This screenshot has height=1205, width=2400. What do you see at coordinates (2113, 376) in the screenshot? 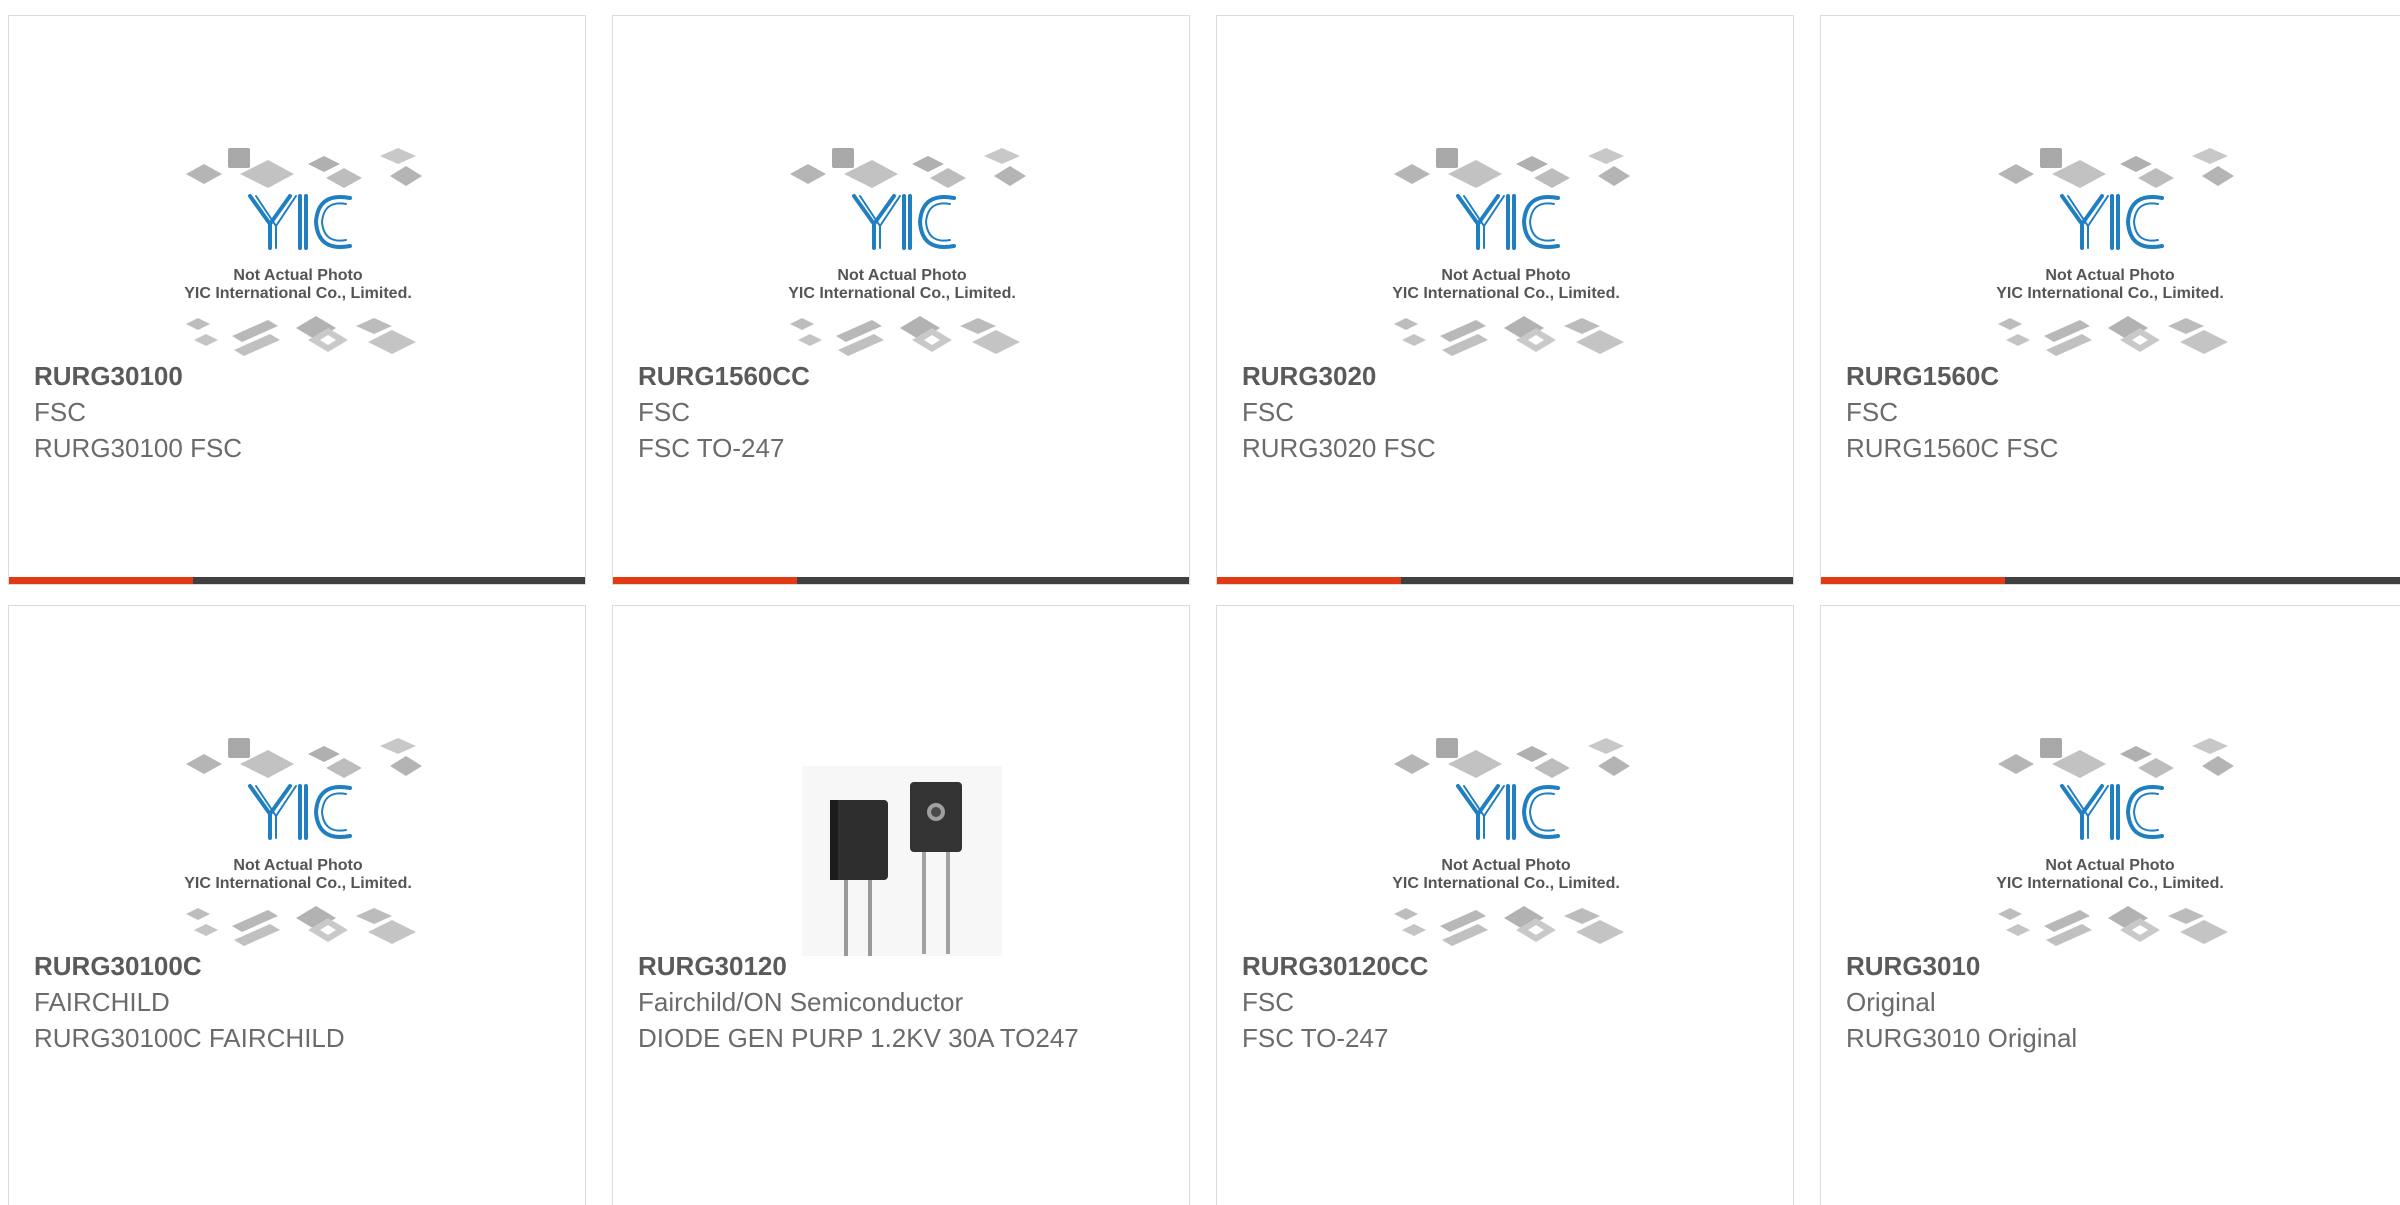
I see `part-number-link: RURG1560C` at bounding box center [2113, 376].